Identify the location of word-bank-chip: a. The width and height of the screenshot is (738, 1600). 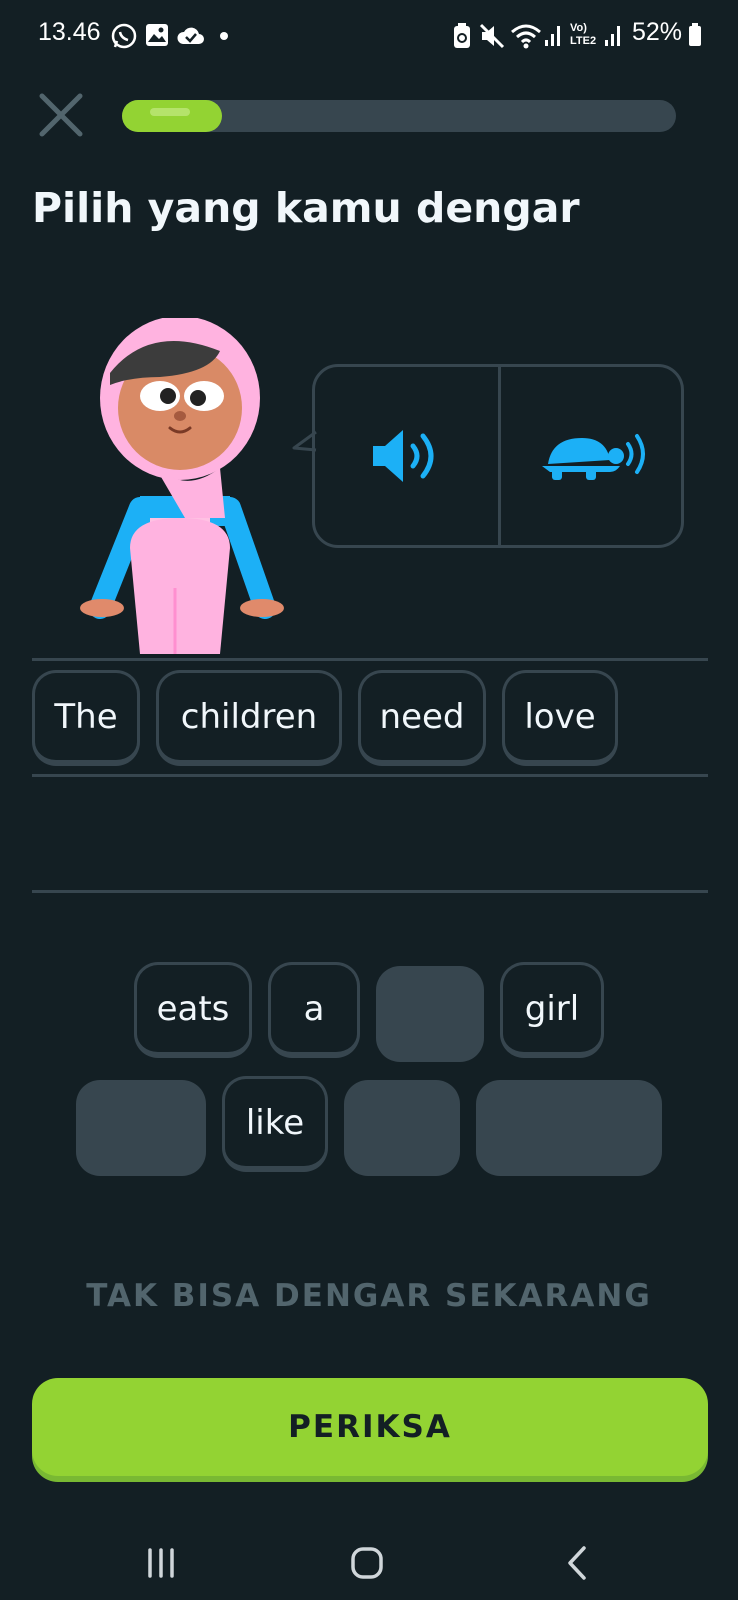
(314, 1010).